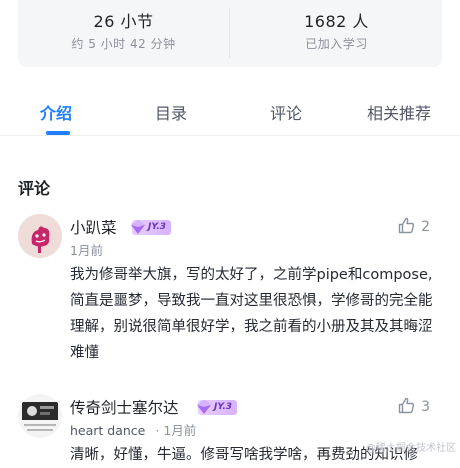 The image size is (460, 468). I want to click on comment-meta: heart dance · 1月前, so click(133, 430).